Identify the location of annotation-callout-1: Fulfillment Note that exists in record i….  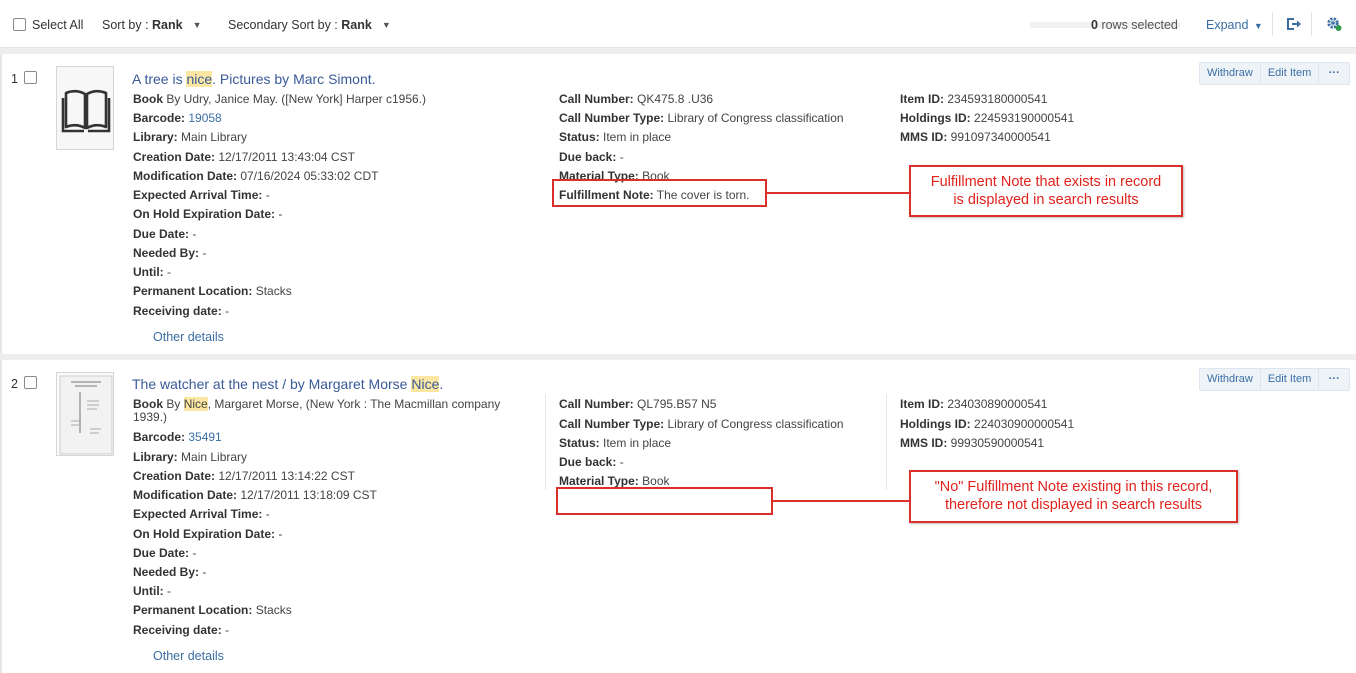
(1046, 191).